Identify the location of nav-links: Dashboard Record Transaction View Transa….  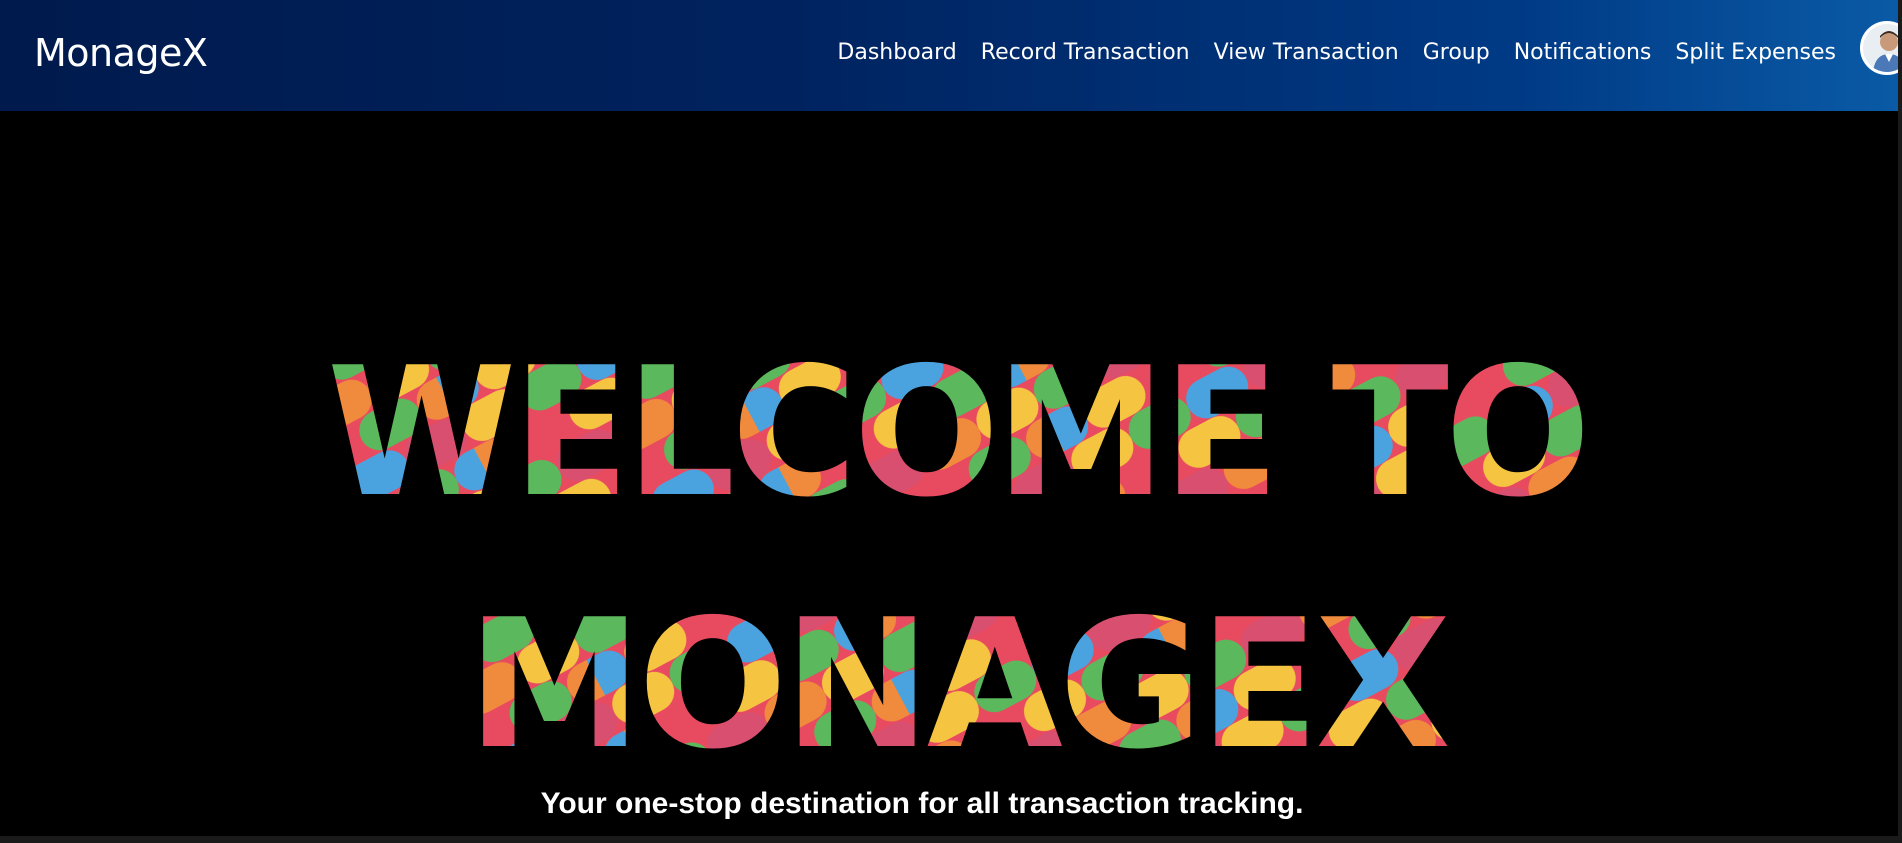
(1324, 53).